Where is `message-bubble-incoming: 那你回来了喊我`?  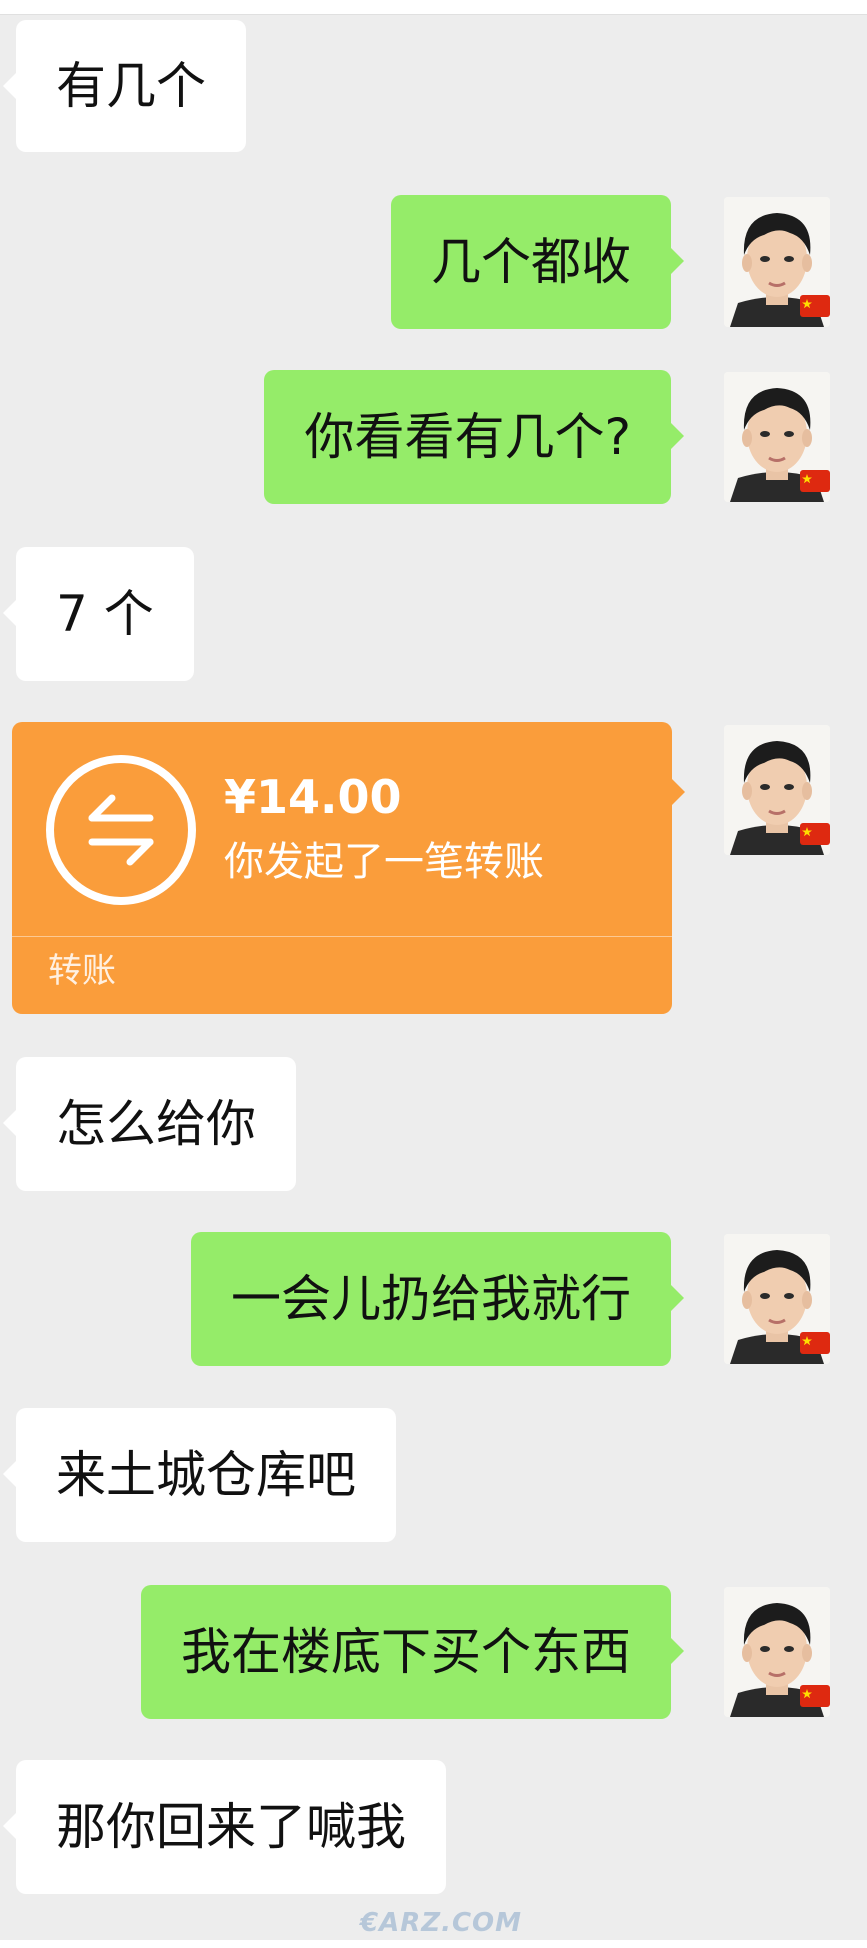 message-bubble-incoming: 那你回来了喊我 is located at coordinates (224, 1827).